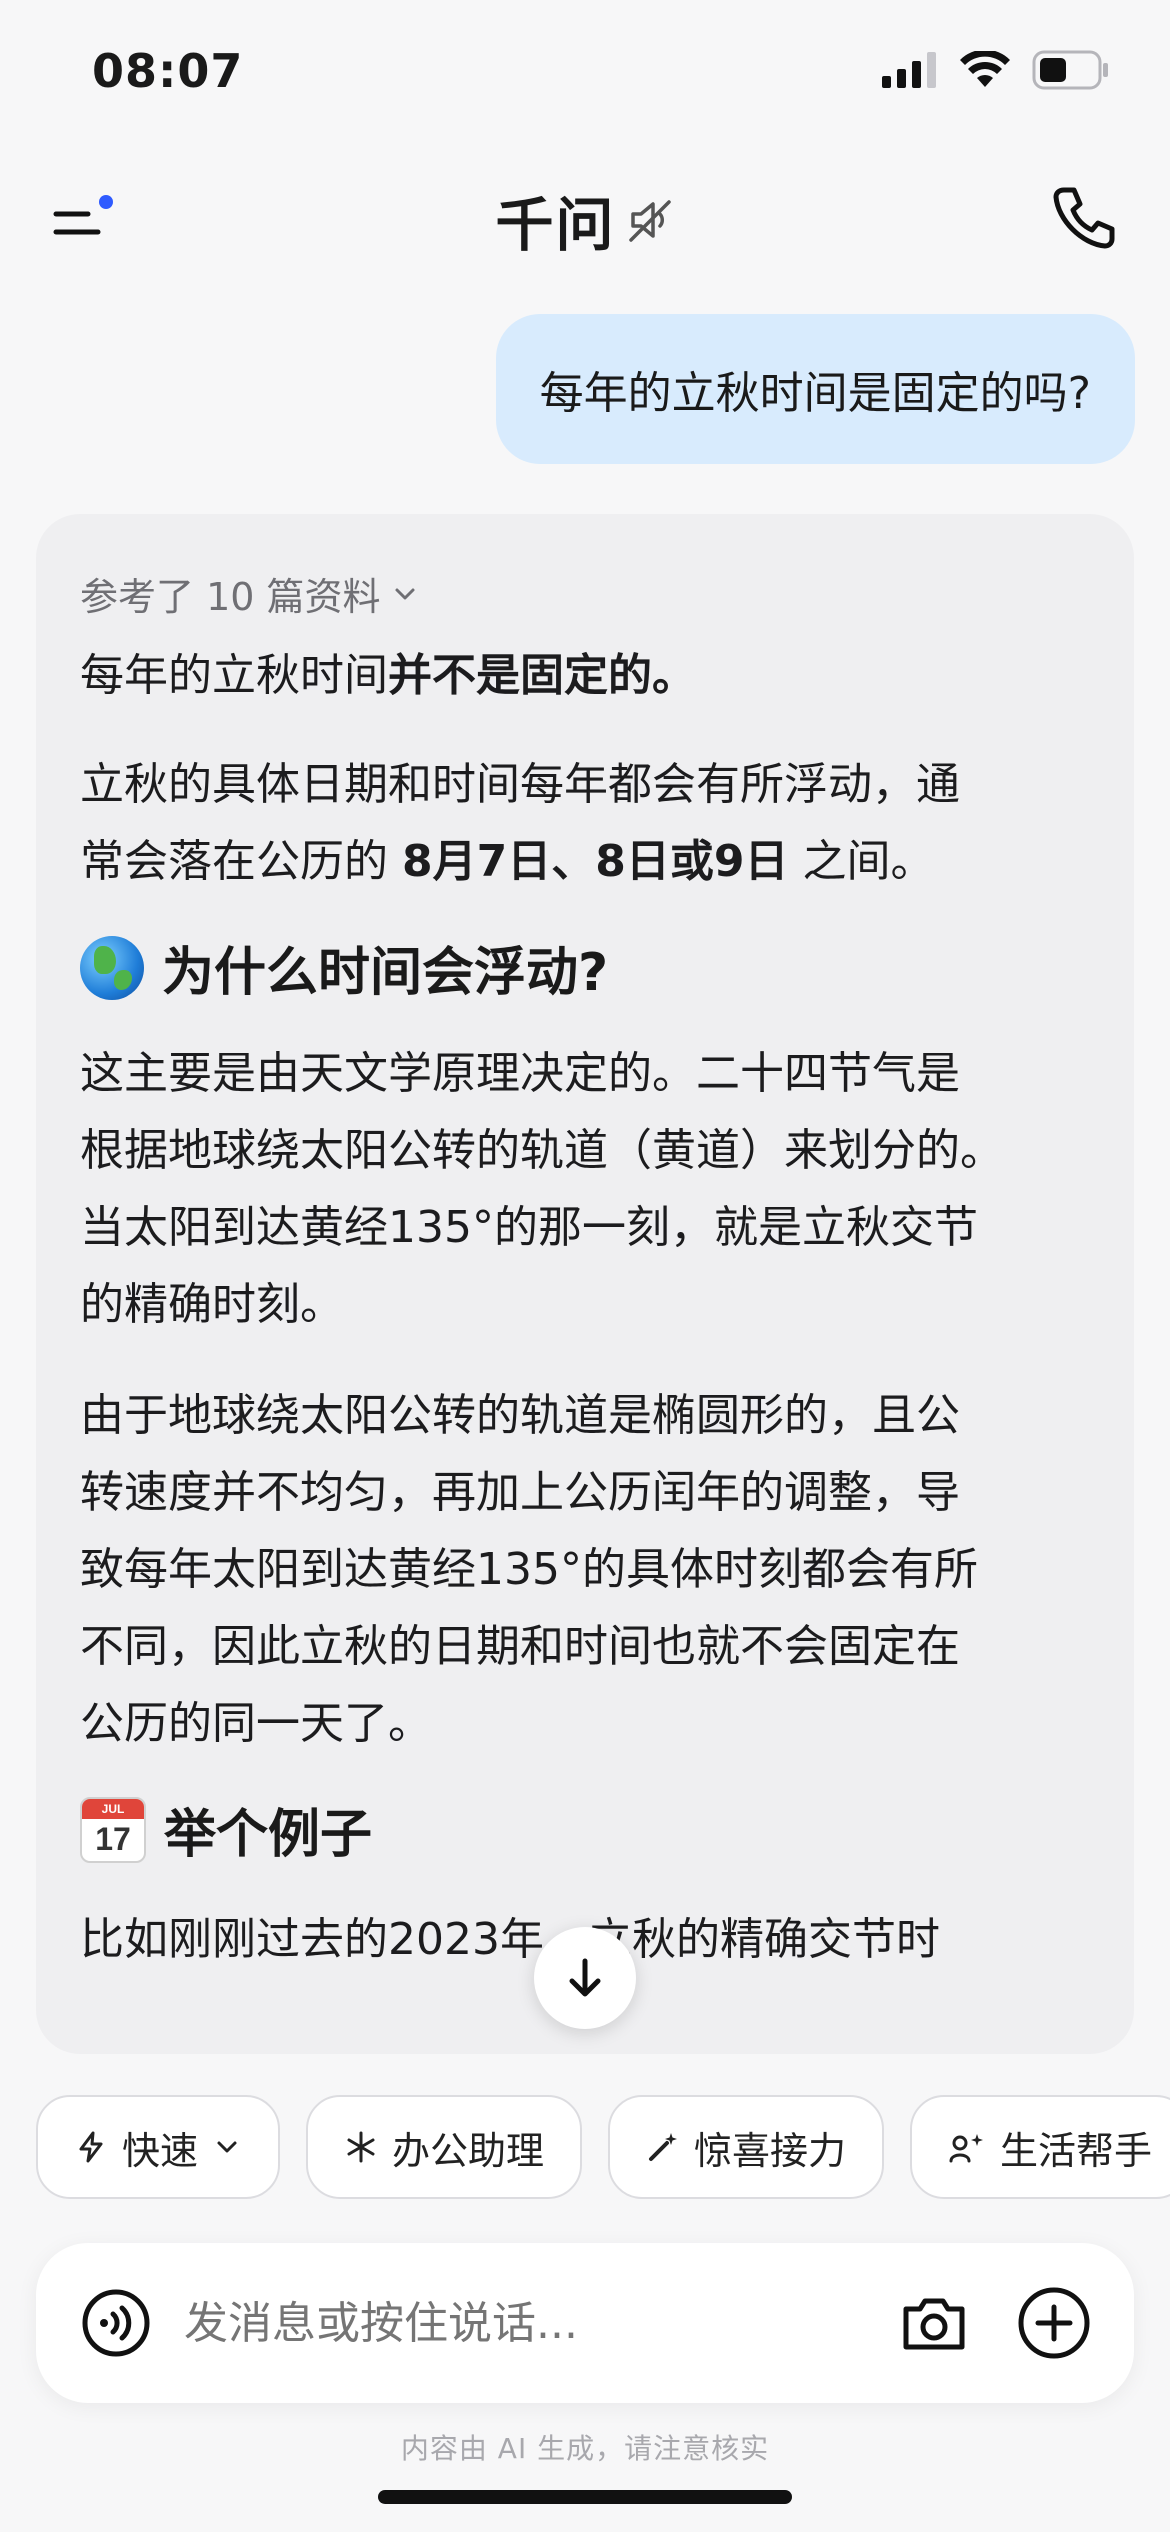 This screenshot has width=1170, height=2532. Describe the element at coordinates (520, 1073) in the screenshot. I see `answer-p3-line: 这主要是由天文学原理决定的。二十四节气是` at that location.